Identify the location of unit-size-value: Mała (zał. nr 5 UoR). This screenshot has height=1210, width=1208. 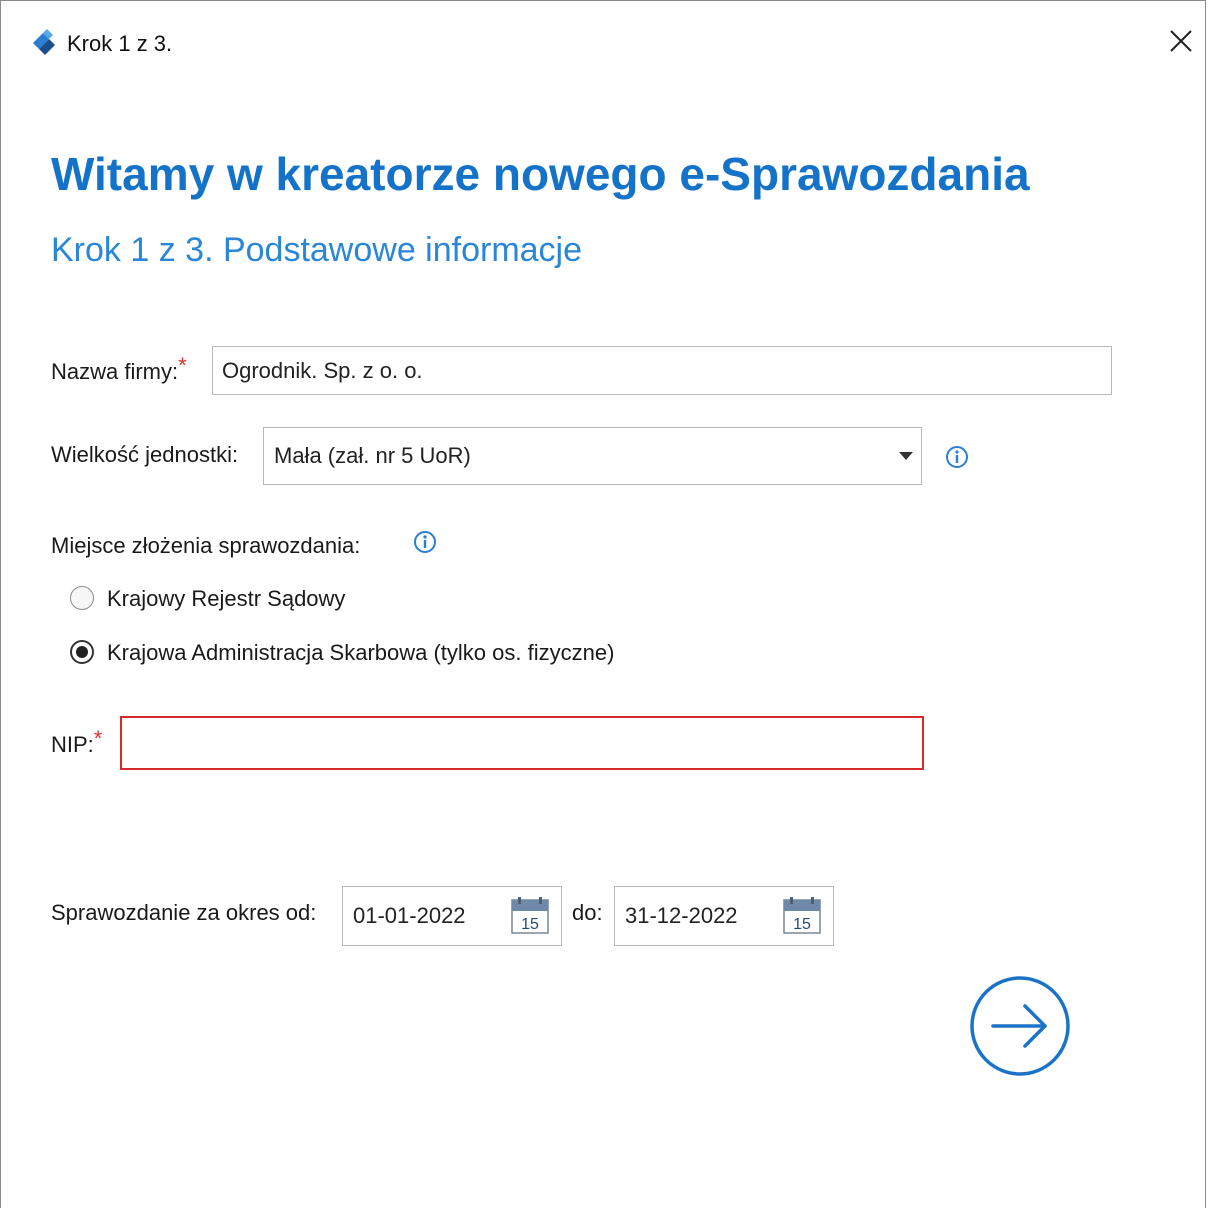
(372, 455).